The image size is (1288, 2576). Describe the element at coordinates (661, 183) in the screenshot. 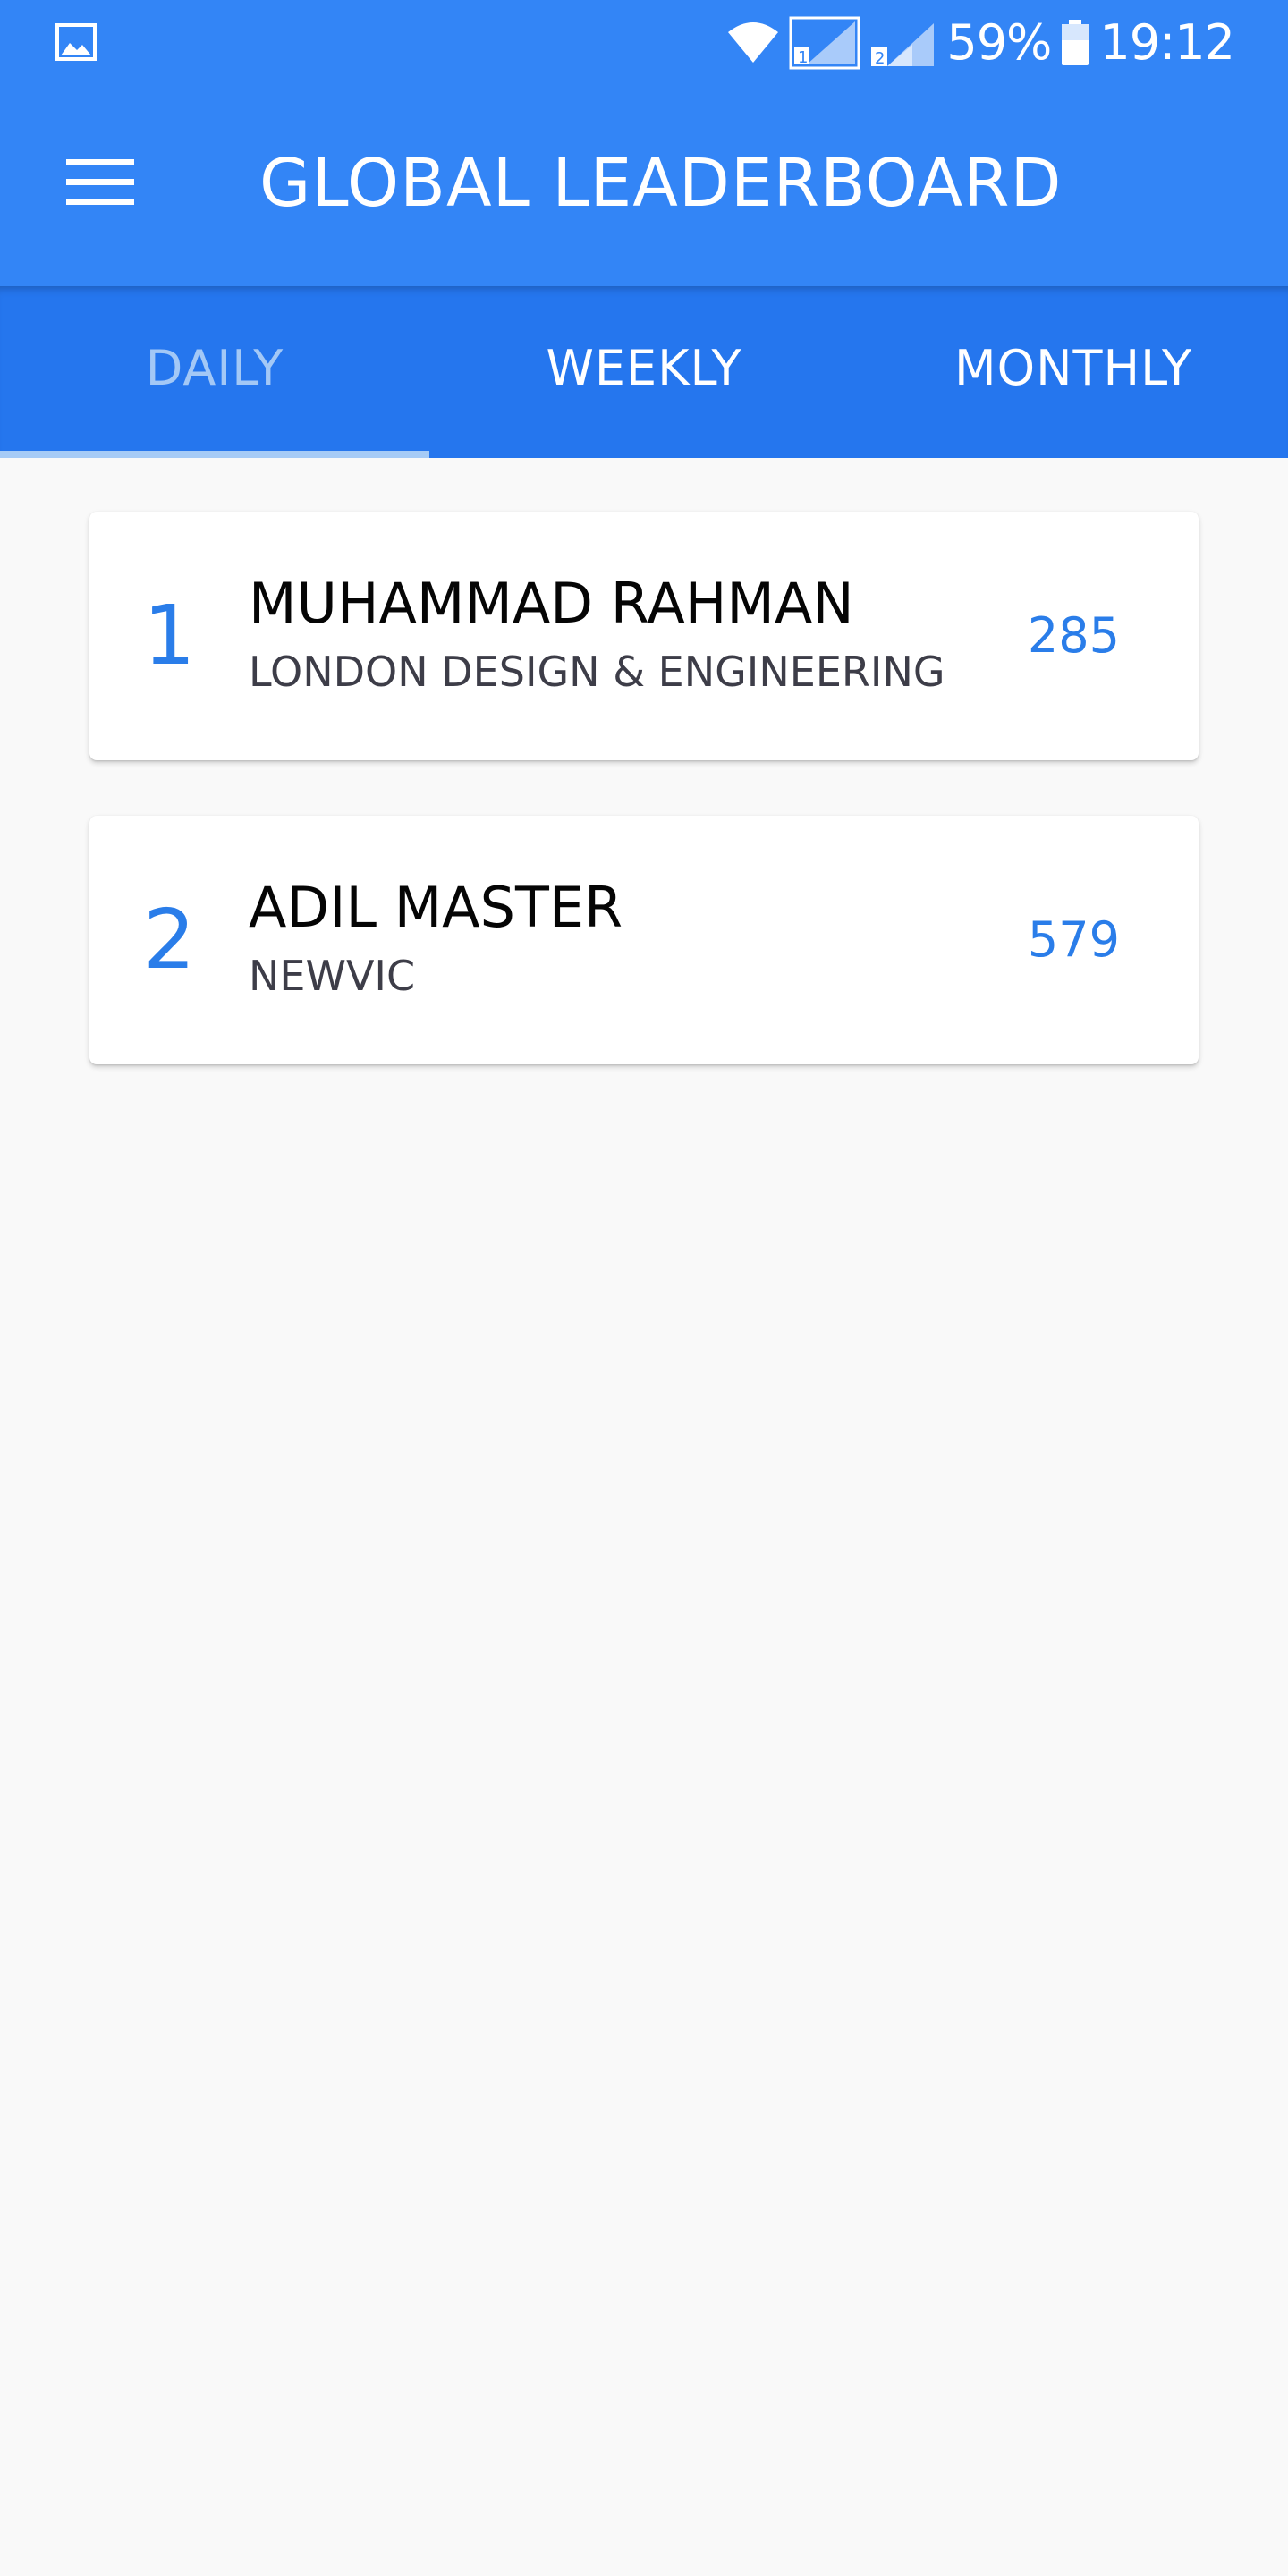

I see `page-title: GLOBAL LEADERBOARD` at that location.